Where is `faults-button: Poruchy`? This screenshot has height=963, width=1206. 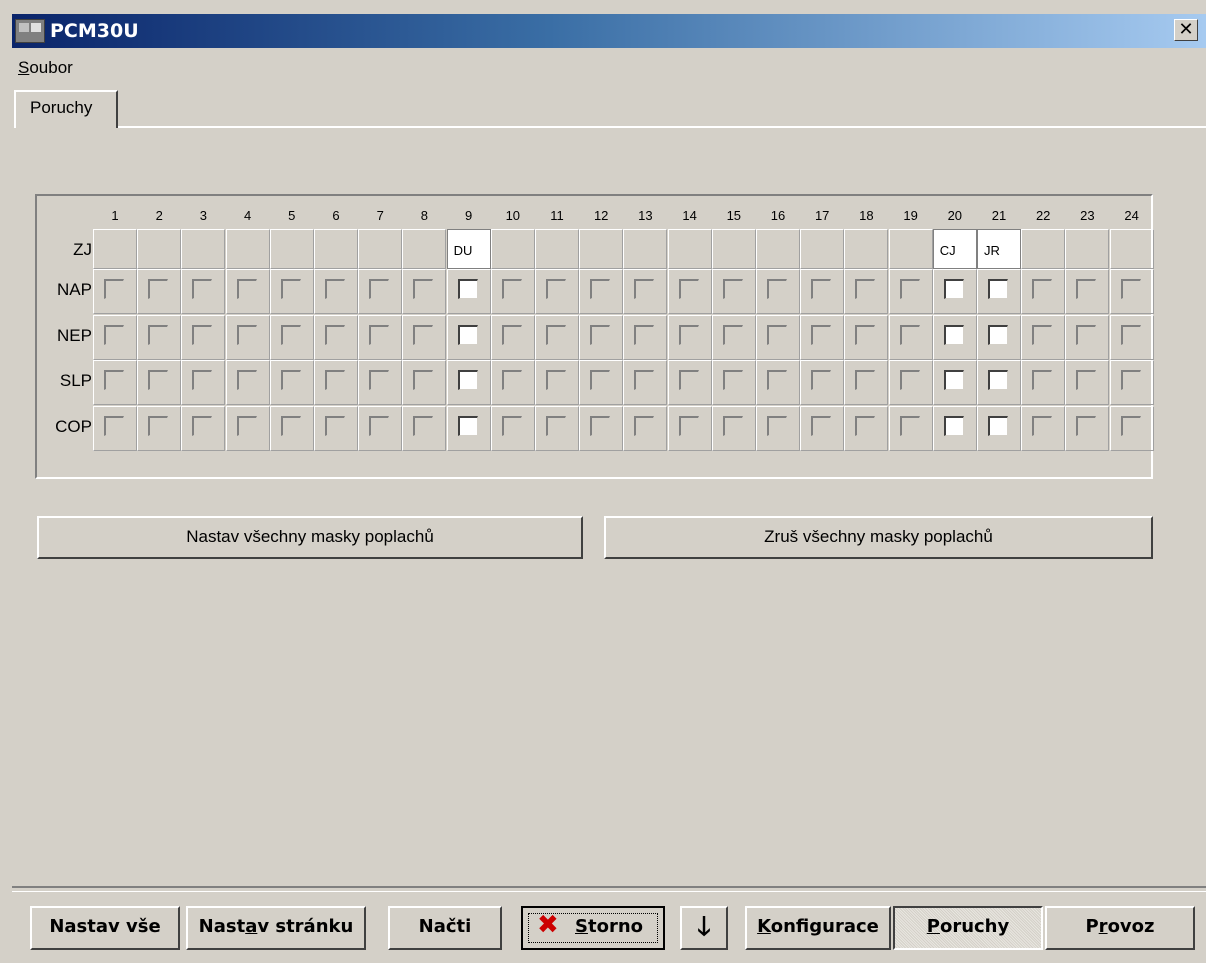 faults-button: Poruchy is located at coordinates (968, 928).